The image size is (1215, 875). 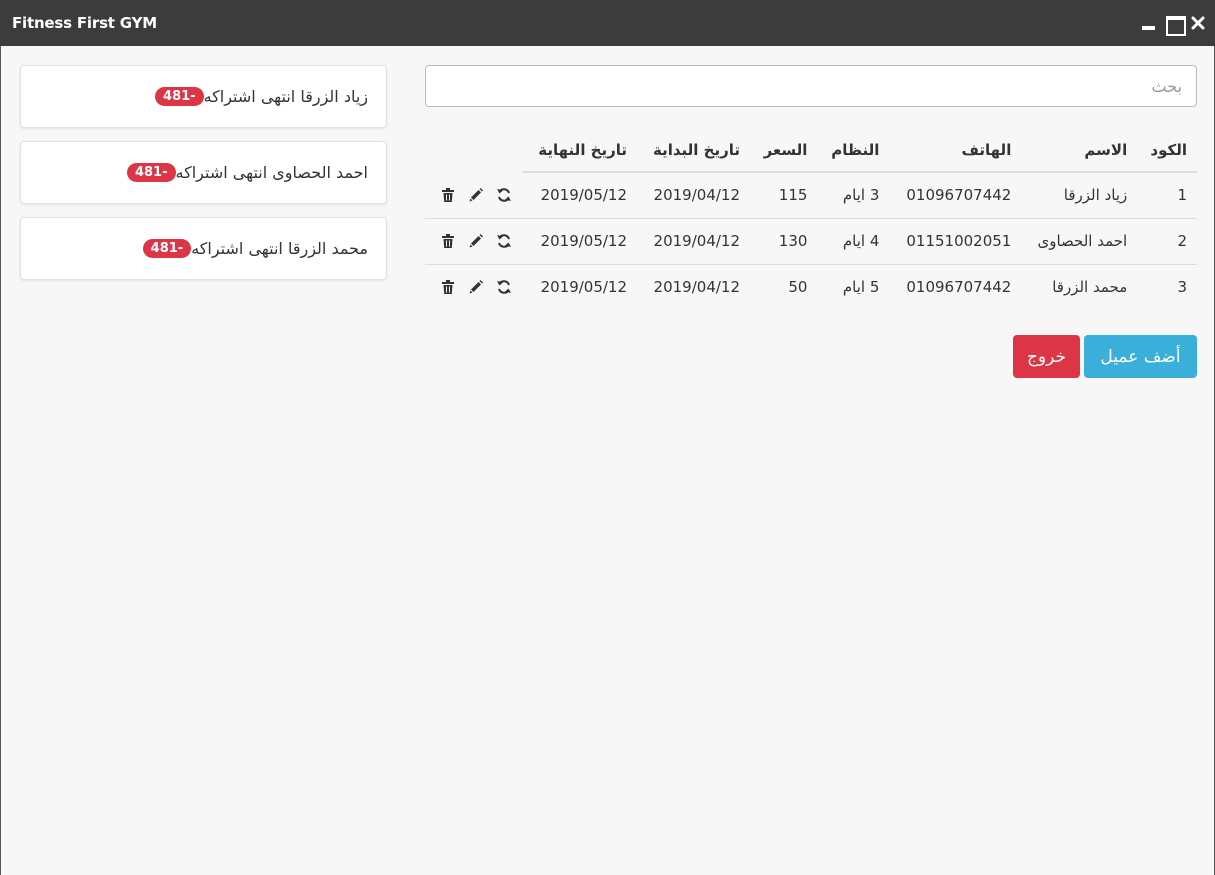 What do you see at coordinates (1182, 195) in the screenshot?
I see `cell-code: 1` at bounding box center [1182, 195].